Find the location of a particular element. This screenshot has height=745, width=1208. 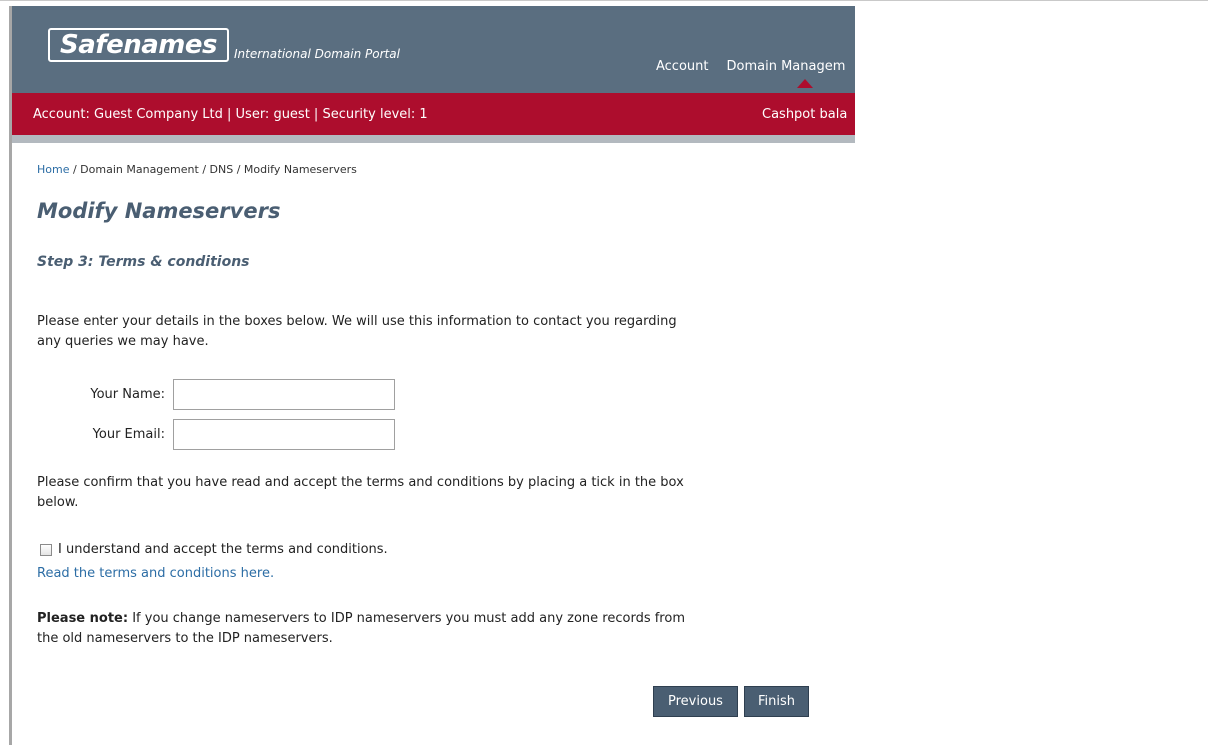

terms-link: Read the terms and conditions here. is located at coordinates (155, 573).